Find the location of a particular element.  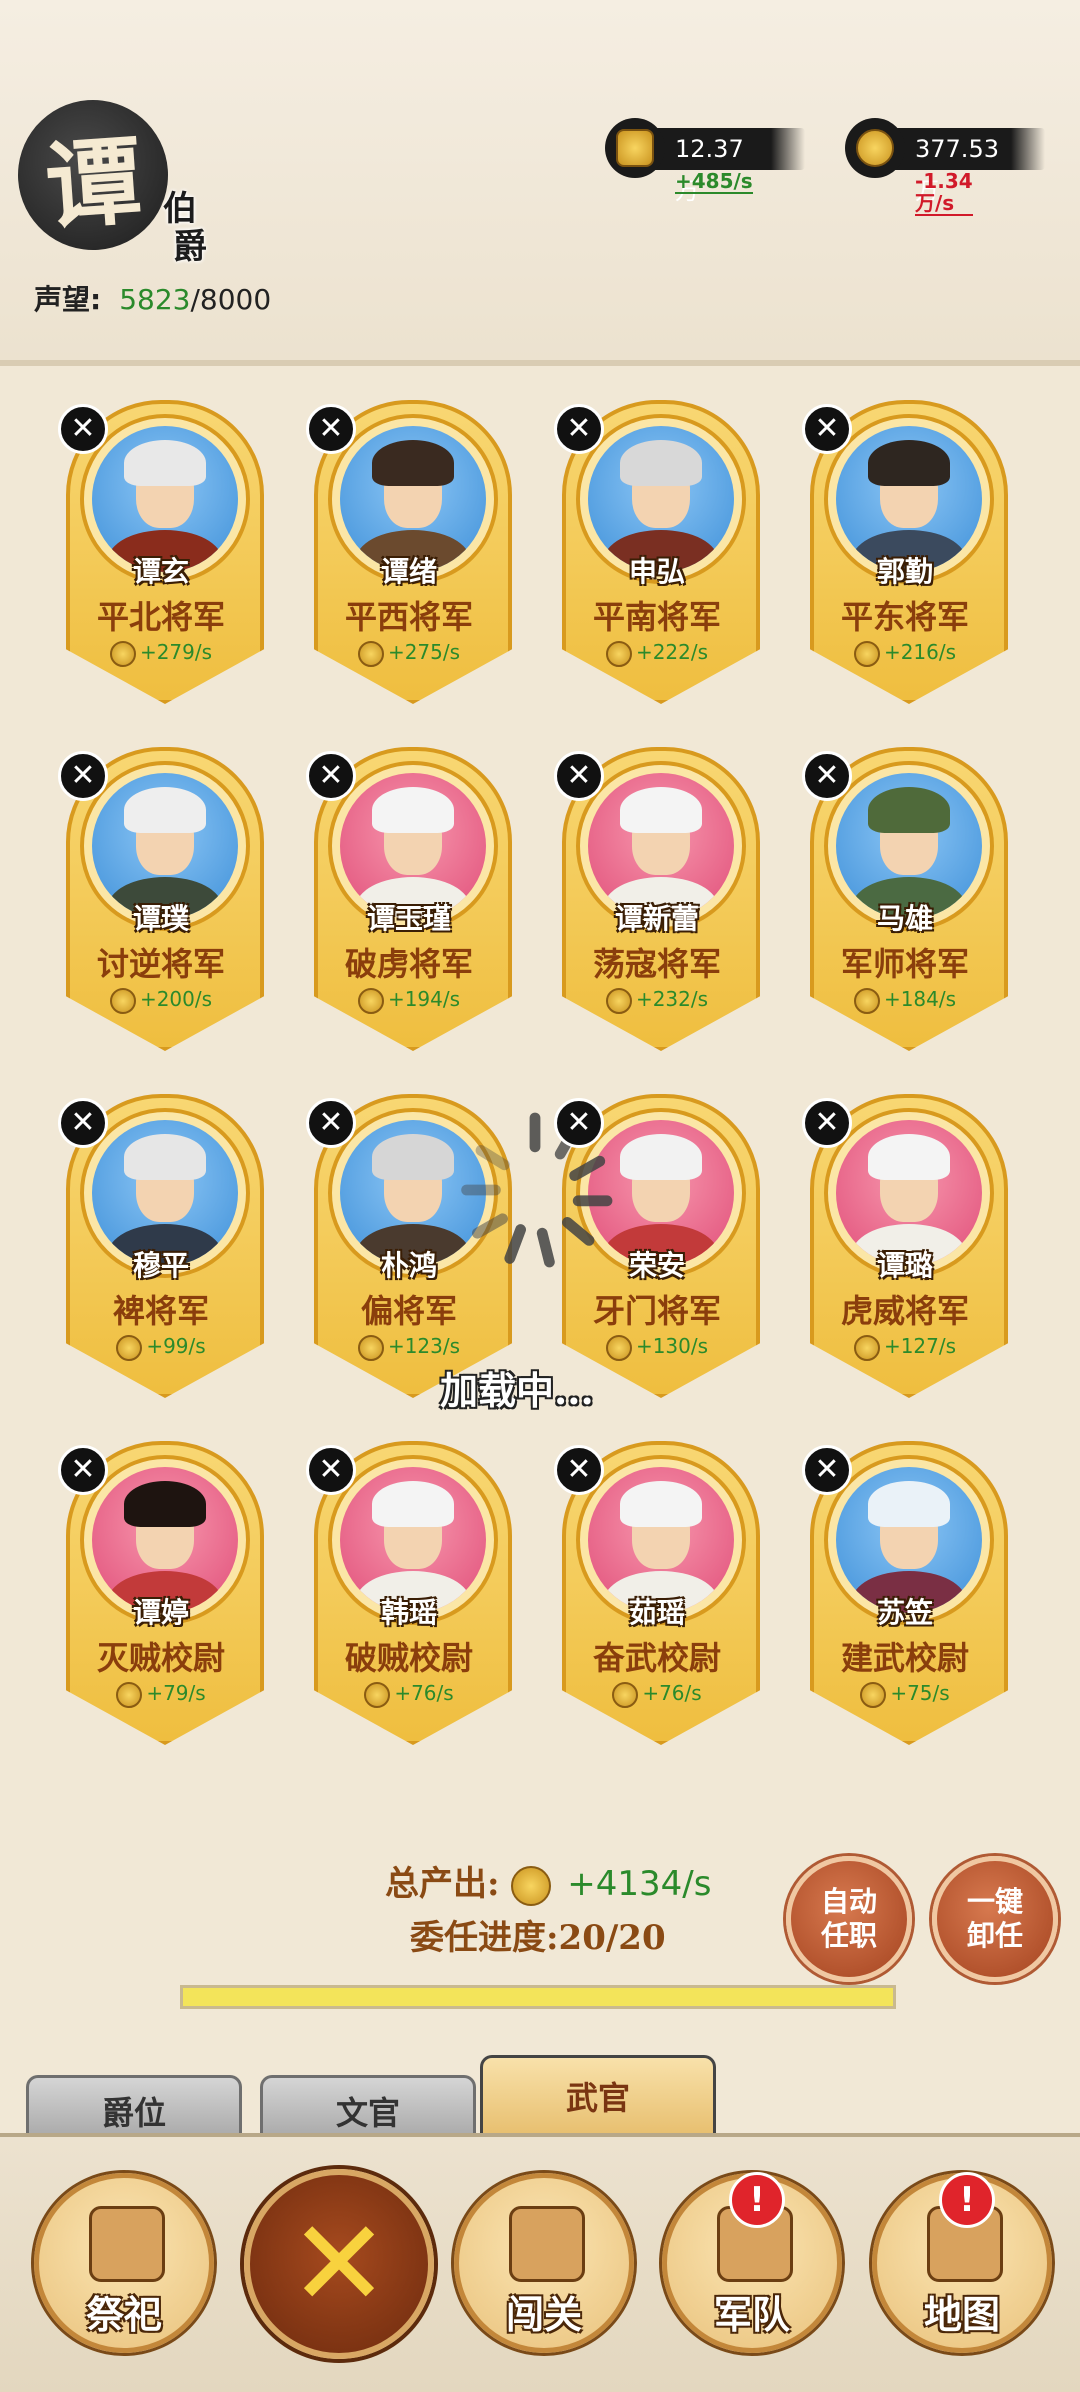

officer-title: 破虏将军 is located at coordinates (408, 964).